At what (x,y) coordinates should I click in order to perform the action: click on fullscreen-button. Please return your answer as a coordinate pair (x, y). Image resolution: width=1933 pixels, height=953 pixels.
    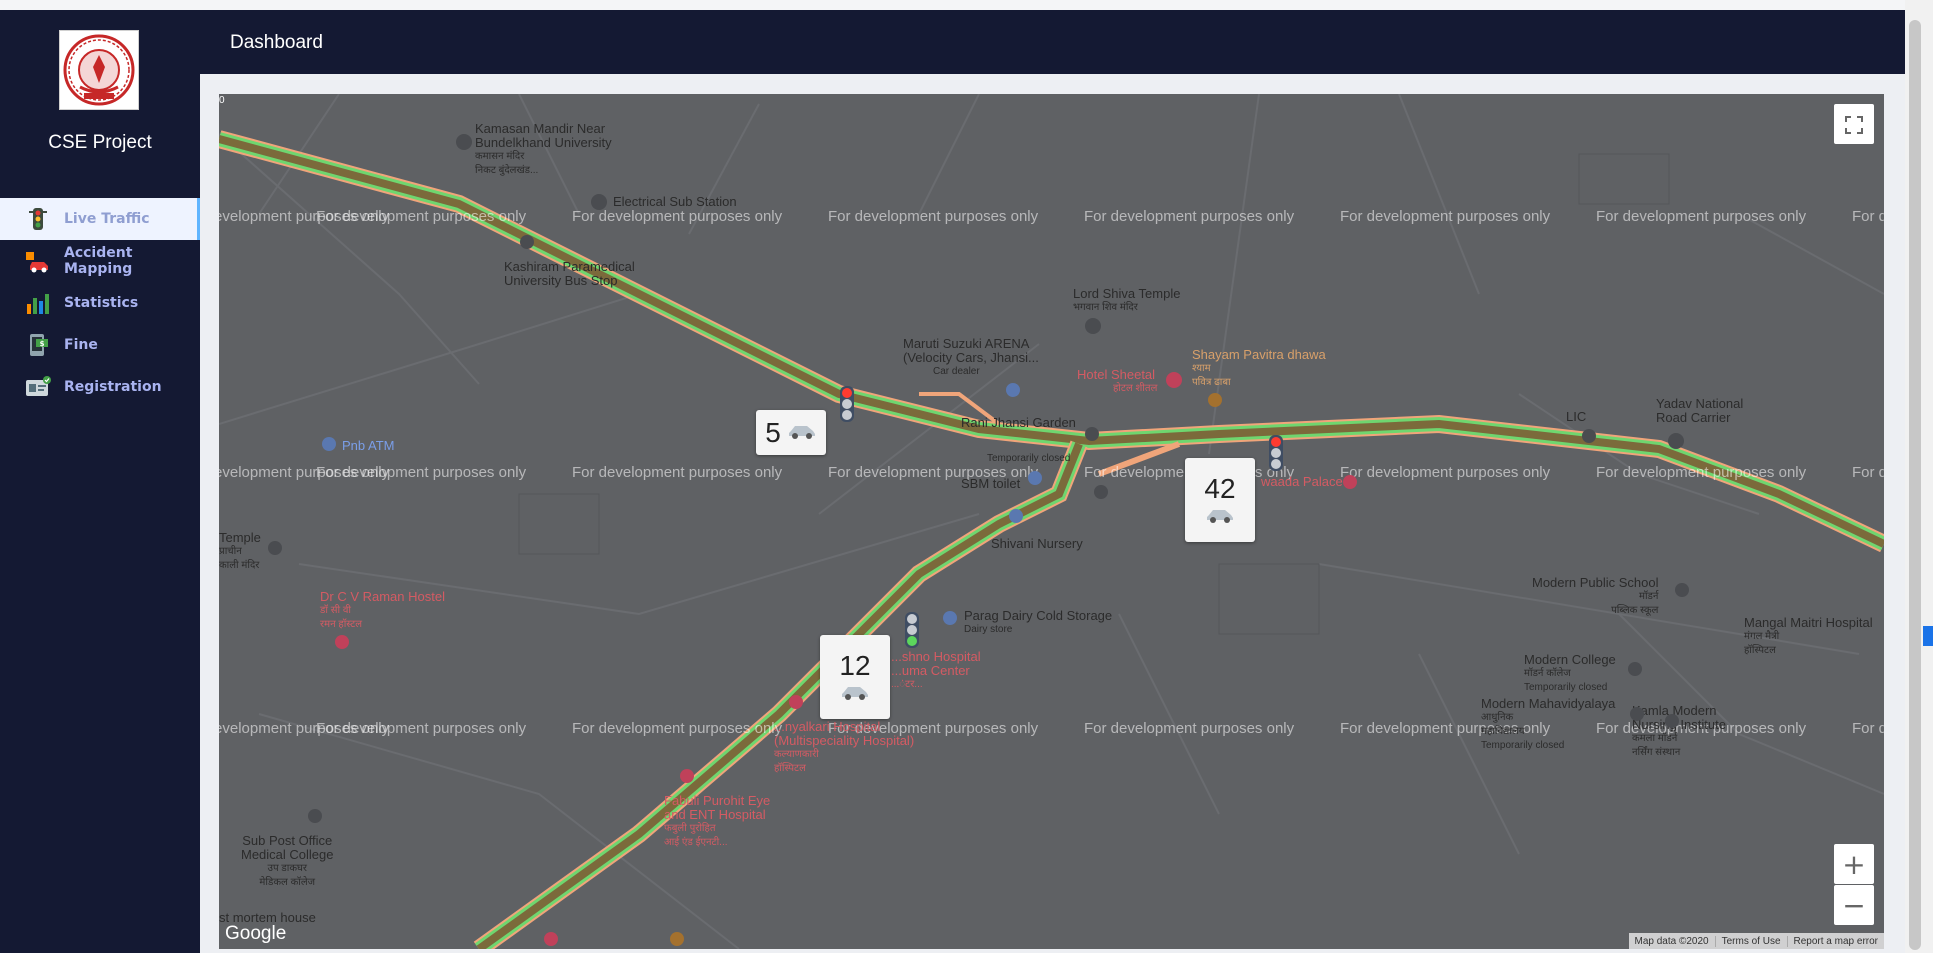
    Looking at the image, I should click on (1854, 124).